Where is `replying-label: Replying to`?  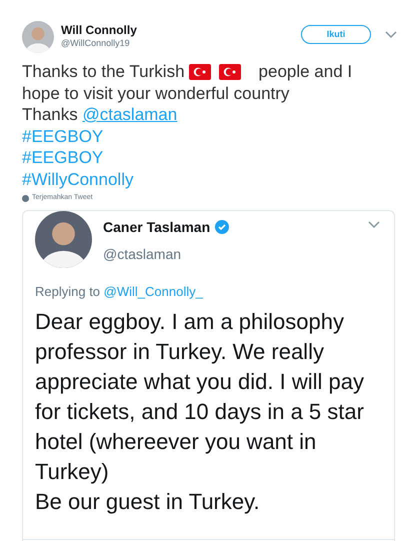
replying-label: Replying to is located at coordinates (67, 291).